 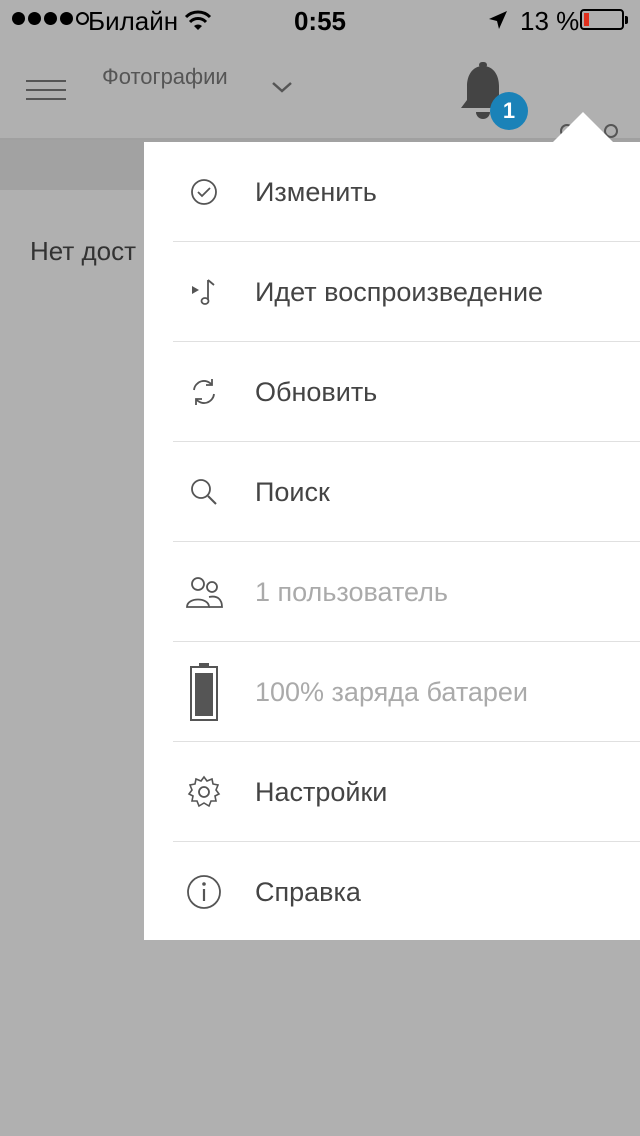 I want to click on menu-item-label: Справка, so click(x=308, y=891).